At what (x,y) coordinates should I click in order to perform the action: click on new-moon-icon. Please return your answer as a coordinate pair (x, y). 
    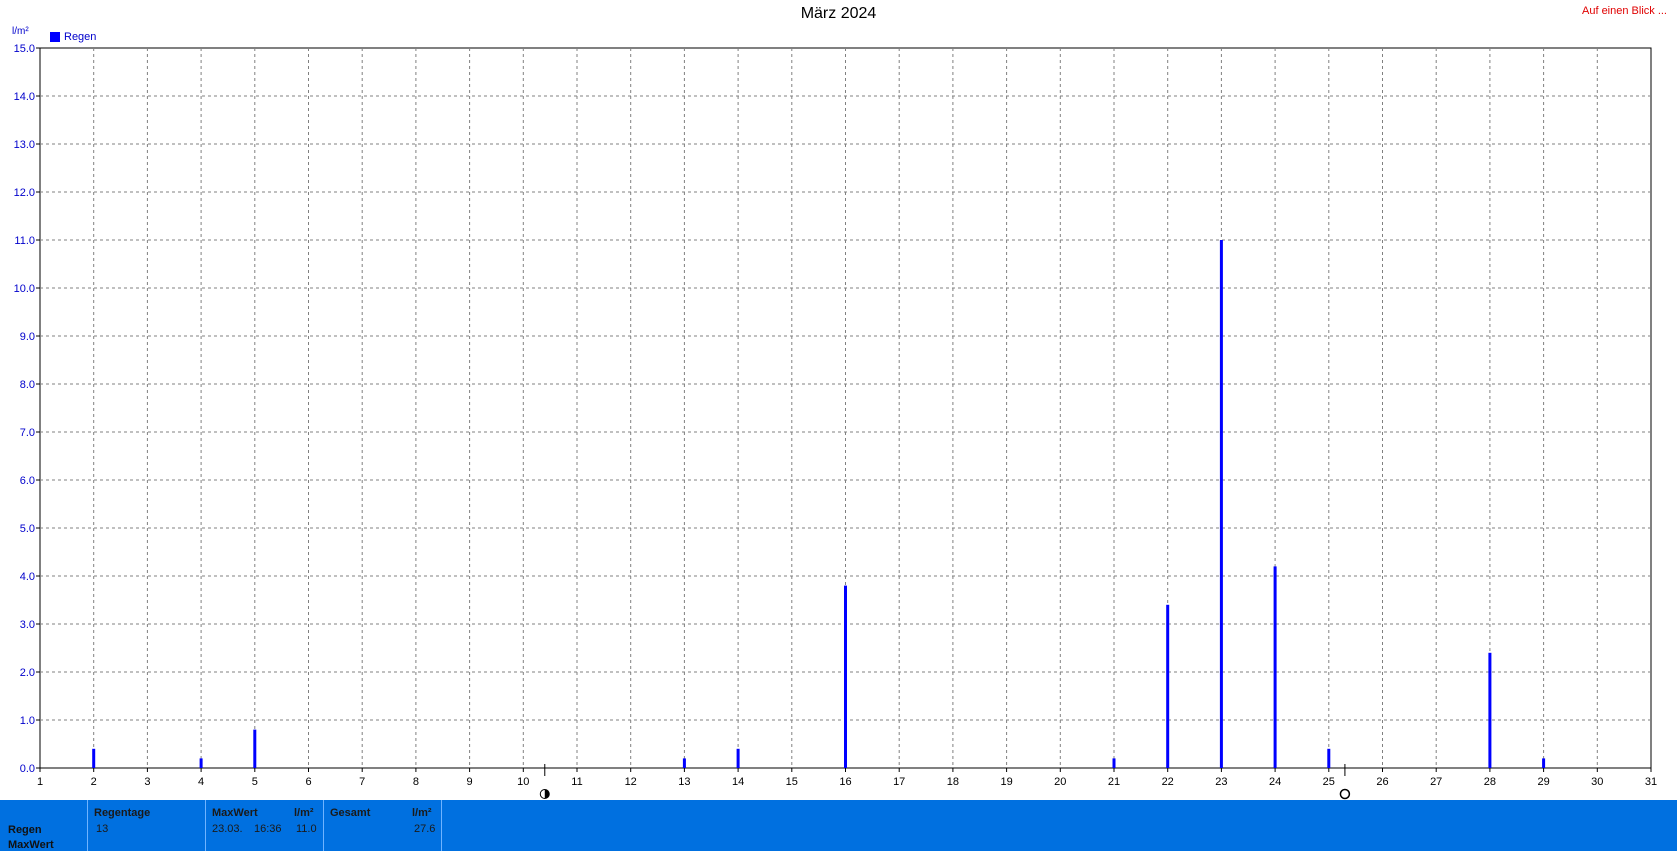
    Looking at the image, I should click on (1345, 794).